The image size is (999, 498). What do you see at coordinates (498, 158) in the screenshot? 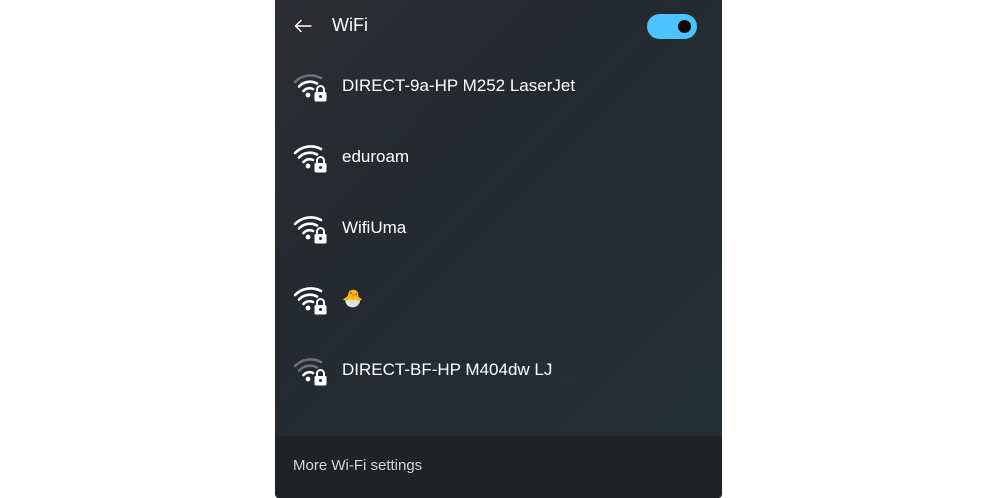
I see `network-list-item: eduroam` at bounding box center [498, 158].